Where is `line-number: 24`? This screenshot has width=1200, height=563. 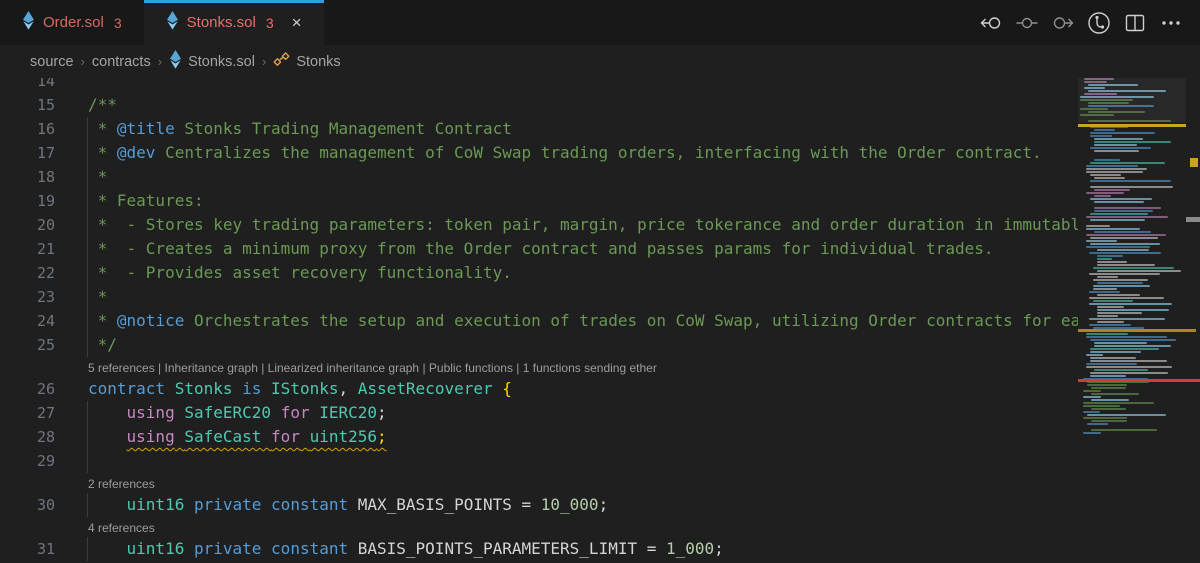
line-number: 24 is located at coordinates (27, 321).